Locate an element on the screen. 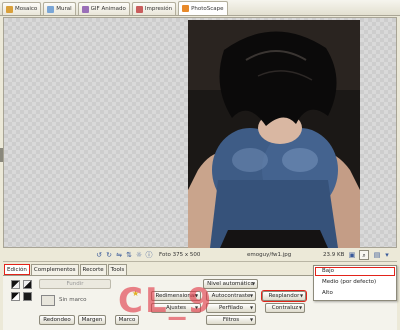 Image resolution: width=400 pixels, height=330 pixels. filtros-button: Filtros ▼ is located at coordinates (231, 320).